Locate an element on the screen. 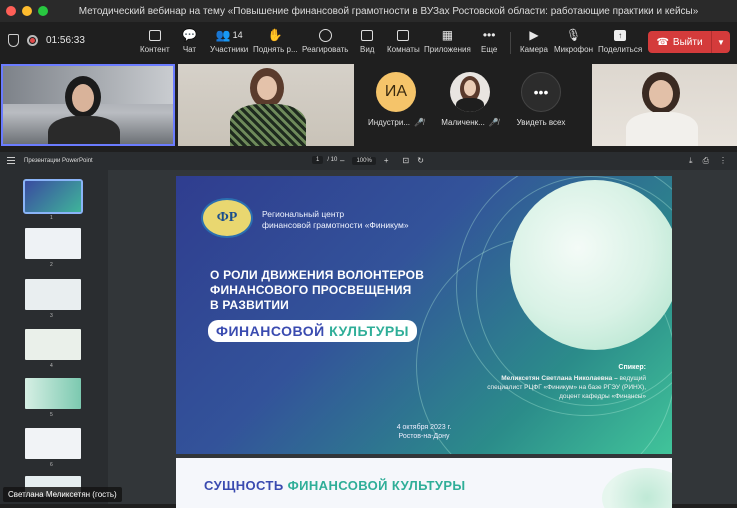 This screenshot has width=737, height=508. avatar: ИА is located at coordinates (396, 92).